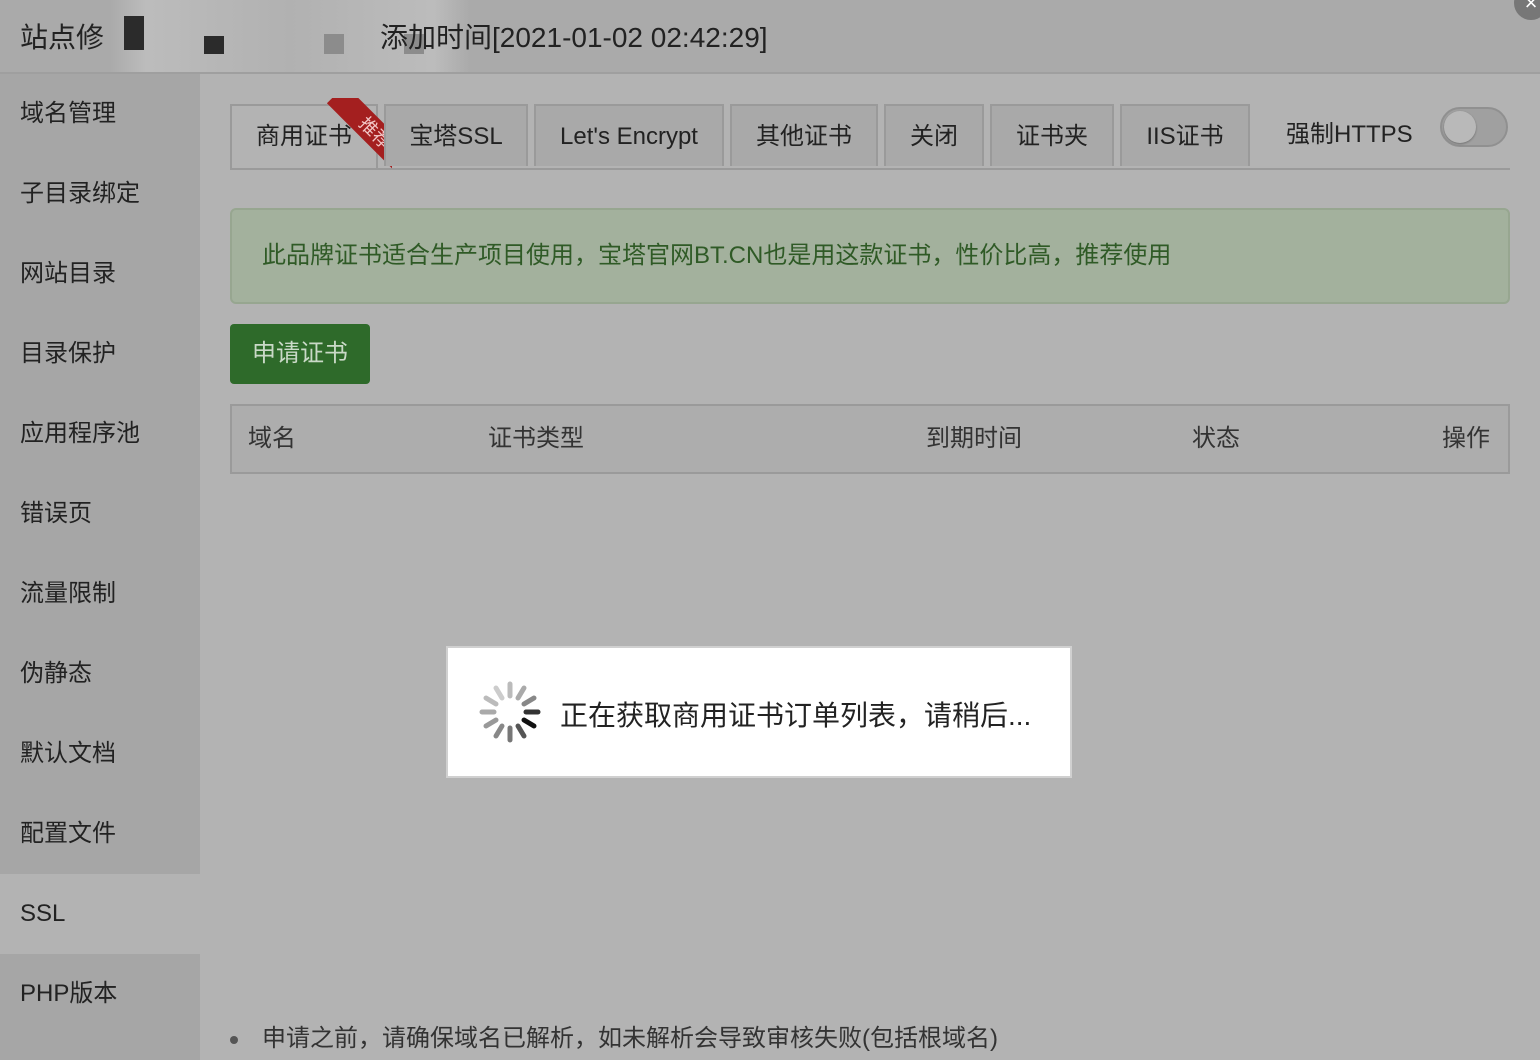 The width and height of the screenshot is (1540, 1060). I want to click on tab-iis-cert: IIS证书, so click(1185, 135).